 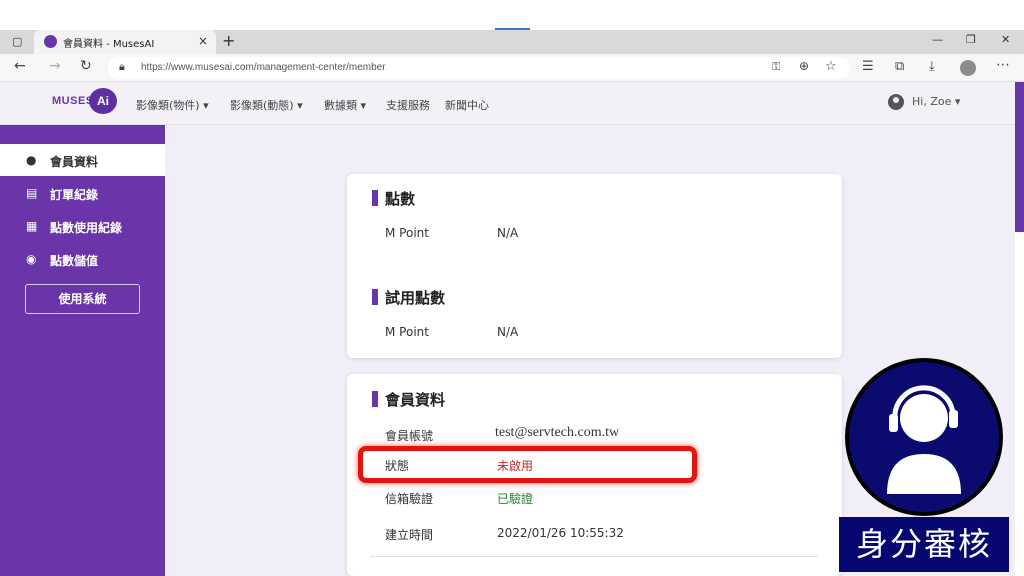 I want to click on minimize-button: —, so click(x=937, y=39).